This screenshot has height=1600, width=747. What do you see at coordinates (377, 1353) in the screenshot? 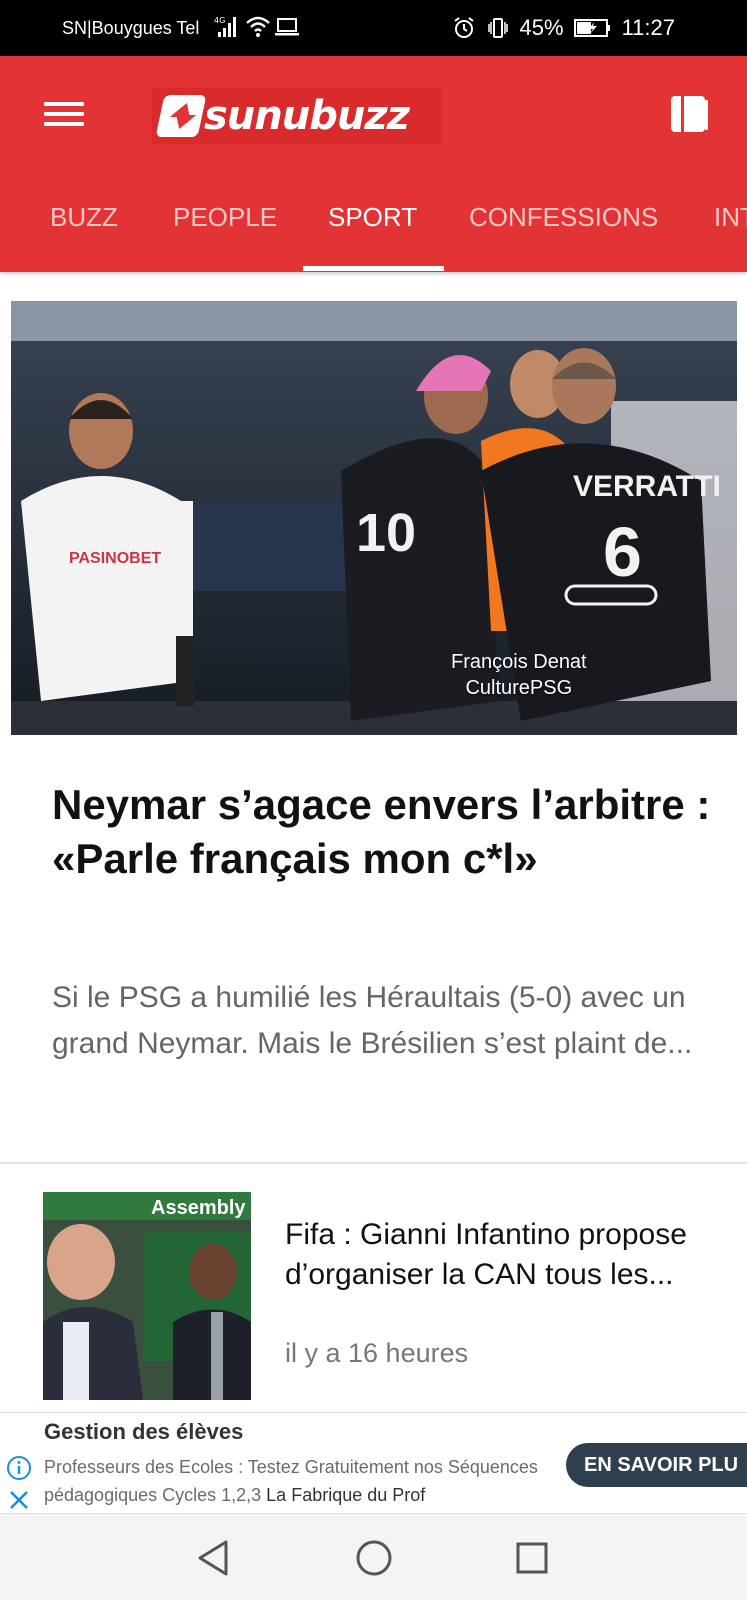
I see `article-timestamp: il y a 16 heures` at bounding box center [377, 1353].